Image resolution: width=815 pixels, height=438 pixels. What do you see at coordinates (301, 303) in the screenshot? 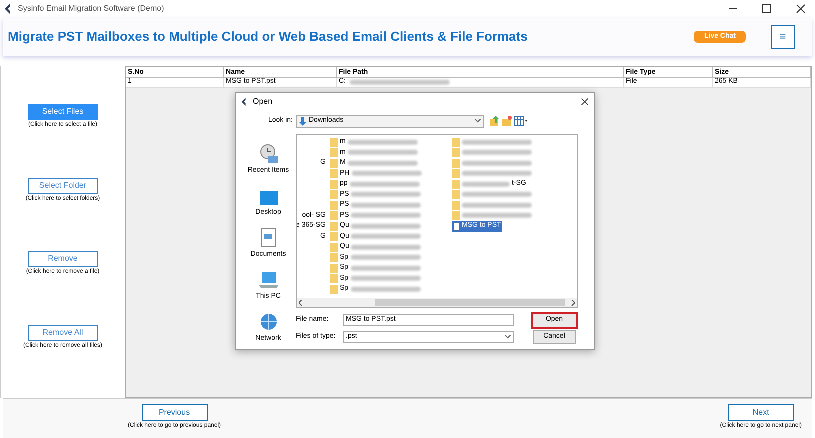
I see `scroll-left-icon` at bounding box center [301, 303].